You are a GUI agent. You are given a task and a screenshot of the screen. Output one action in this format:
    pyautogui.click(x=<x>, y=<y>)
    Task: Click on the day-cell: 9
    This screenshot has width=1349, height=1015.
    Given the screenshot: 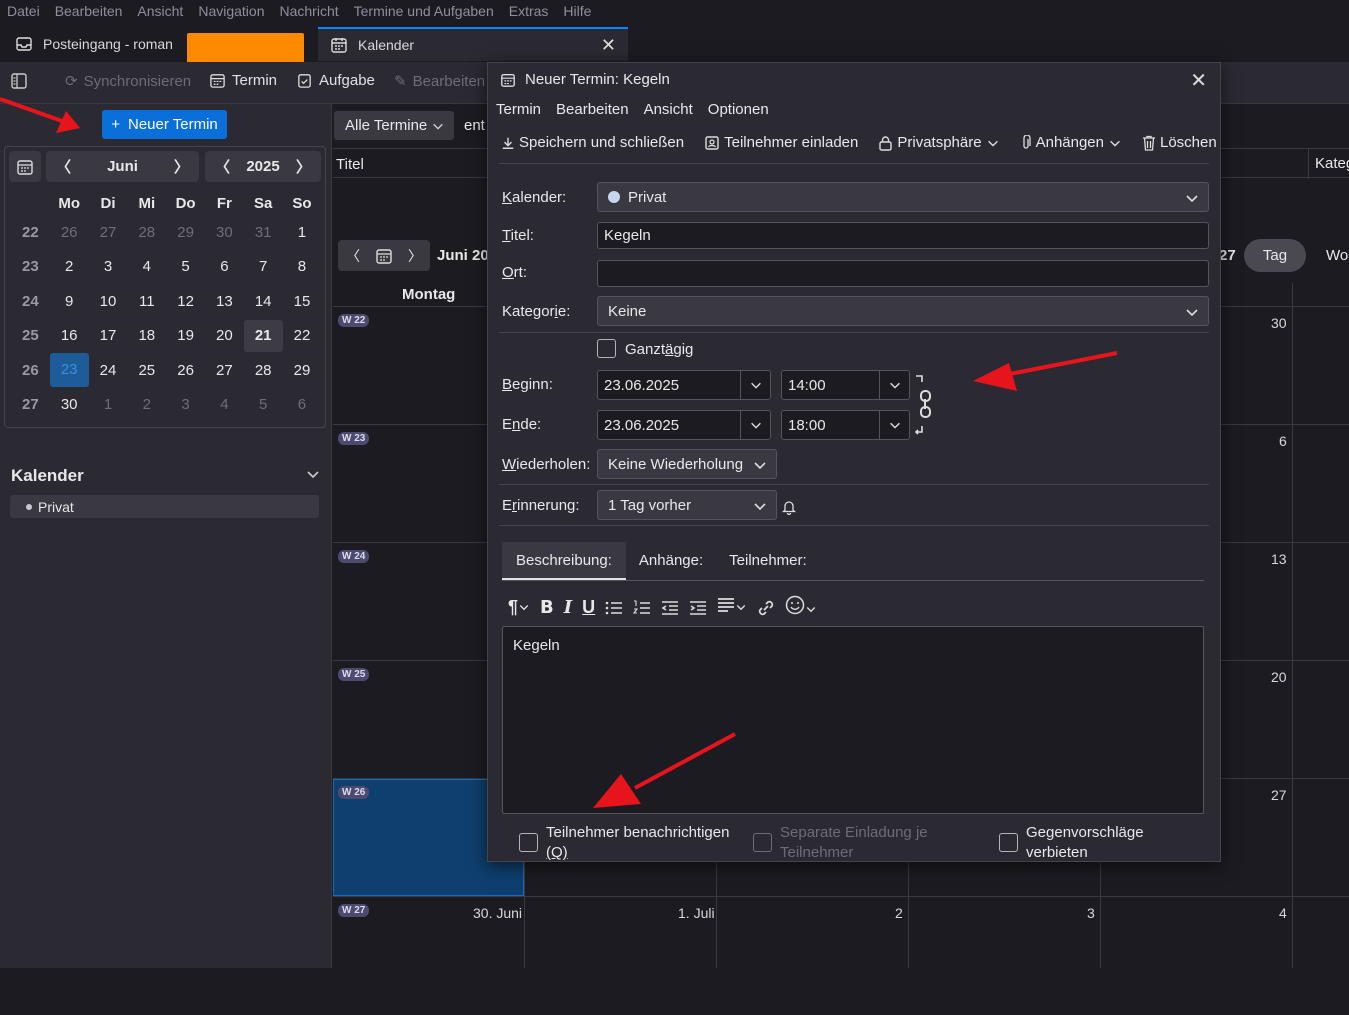 What is the action you would take?
    pyautogui.click(x=69, y=301)
    